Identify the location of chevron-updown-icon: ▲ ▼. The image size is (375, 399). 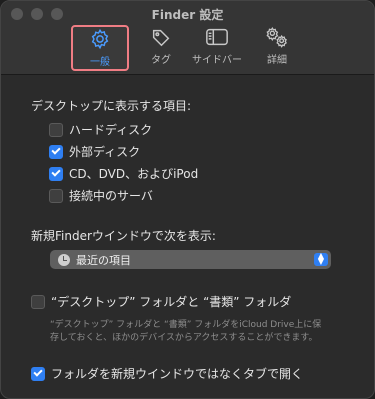
(321, 259).